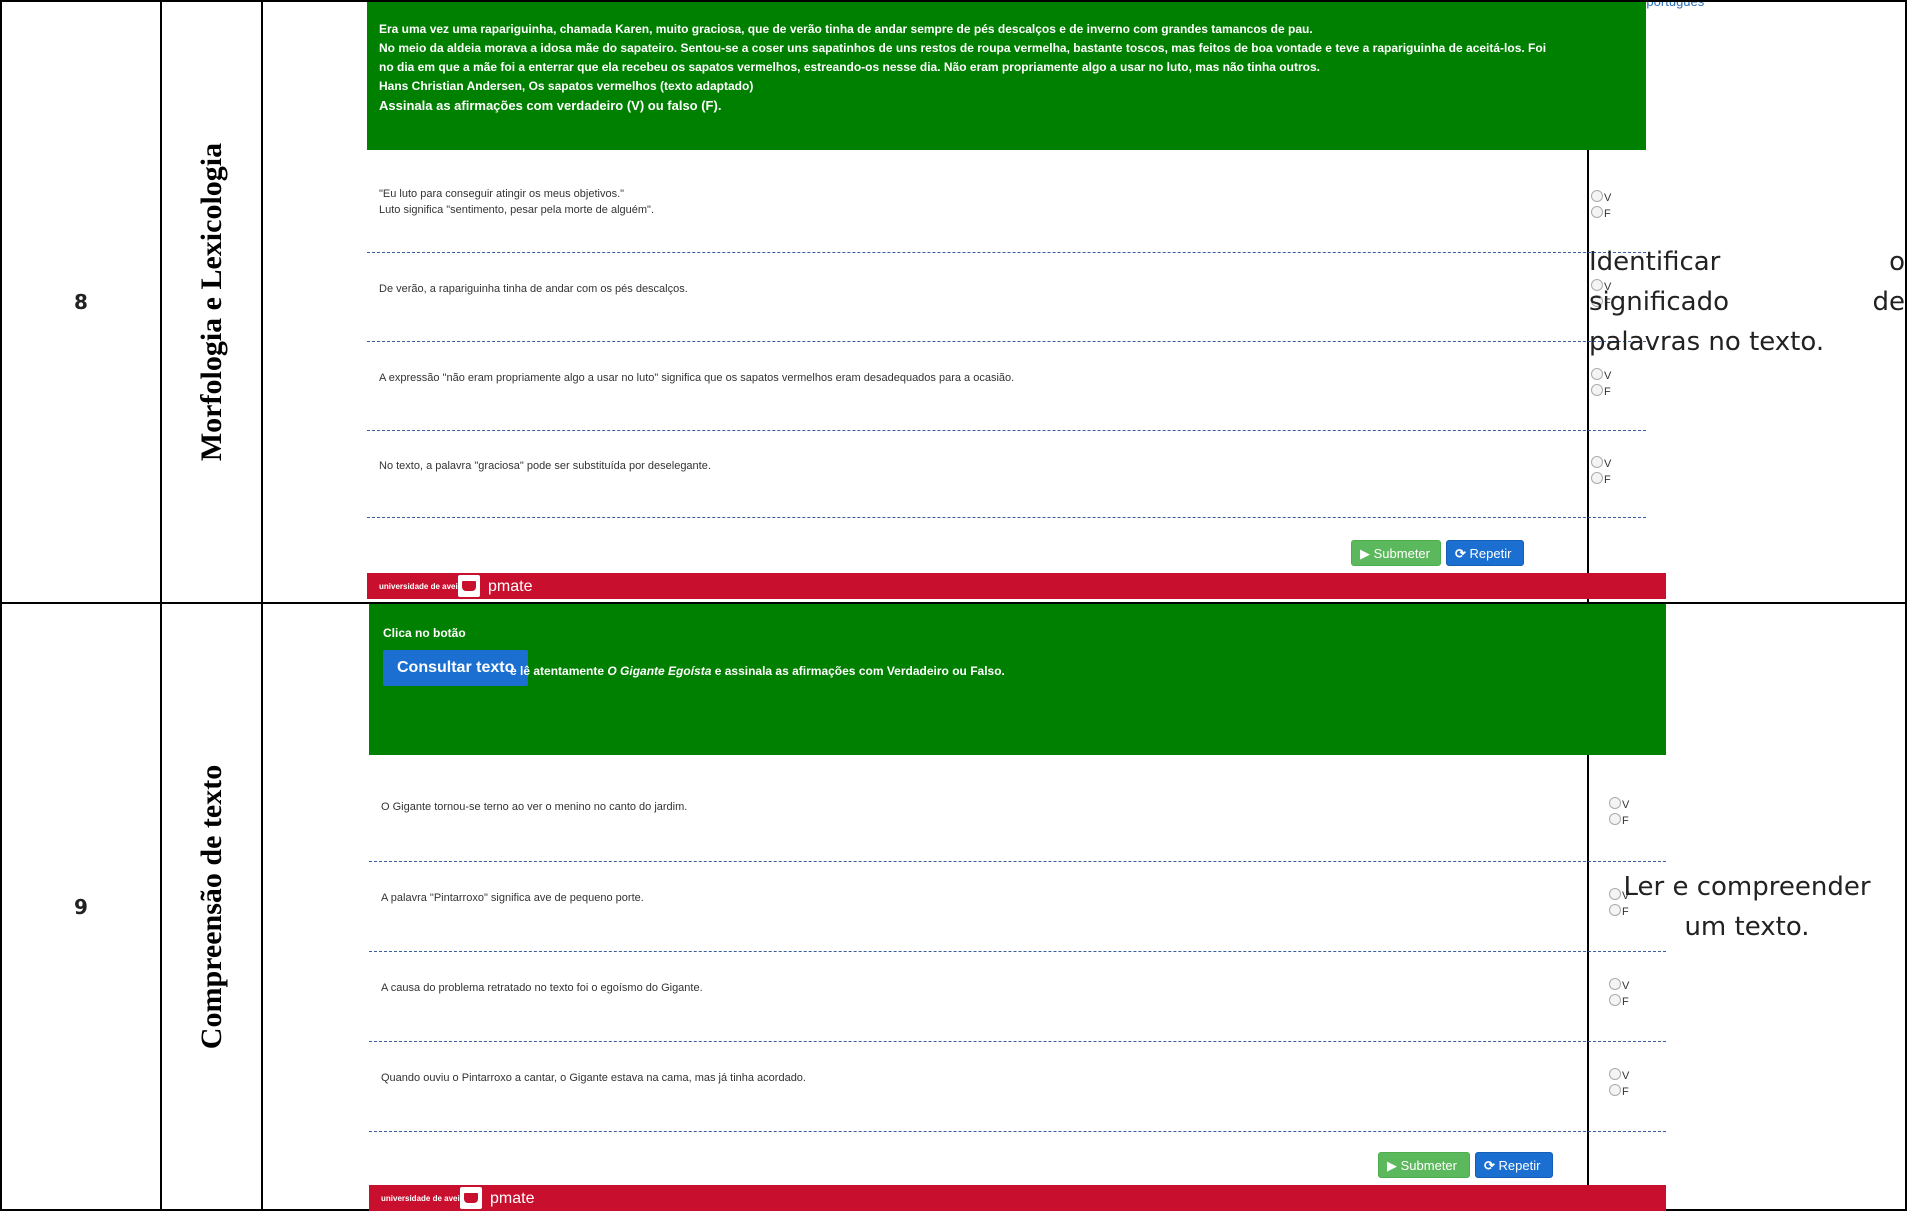 Image resolution: width=1907 pixels, height=1211 pixels. I want to click on goal-cell: Ler e compreender um texto., so click(1747, 906).